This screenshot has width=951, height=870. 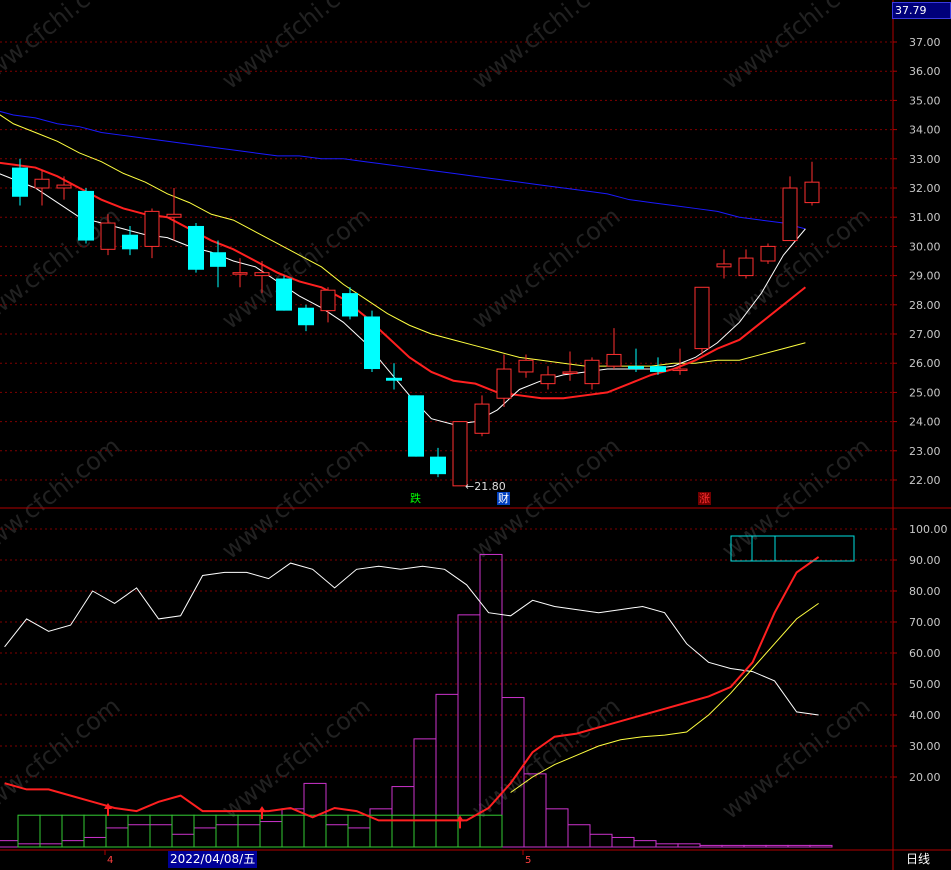 What do you see at coordinates (704, 498) in the screenshot?
I see `marker-rise: 涨` at bounding box center [704, 498].